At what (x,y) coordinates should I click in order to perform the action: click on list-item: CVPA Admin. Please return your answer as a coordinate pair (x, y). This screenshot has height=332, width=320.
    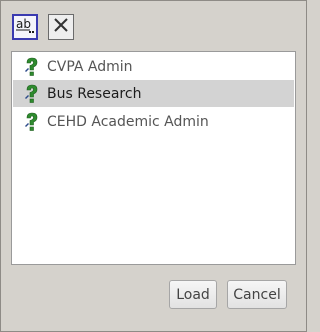
    Looking at the image, I should click on (153, 66).